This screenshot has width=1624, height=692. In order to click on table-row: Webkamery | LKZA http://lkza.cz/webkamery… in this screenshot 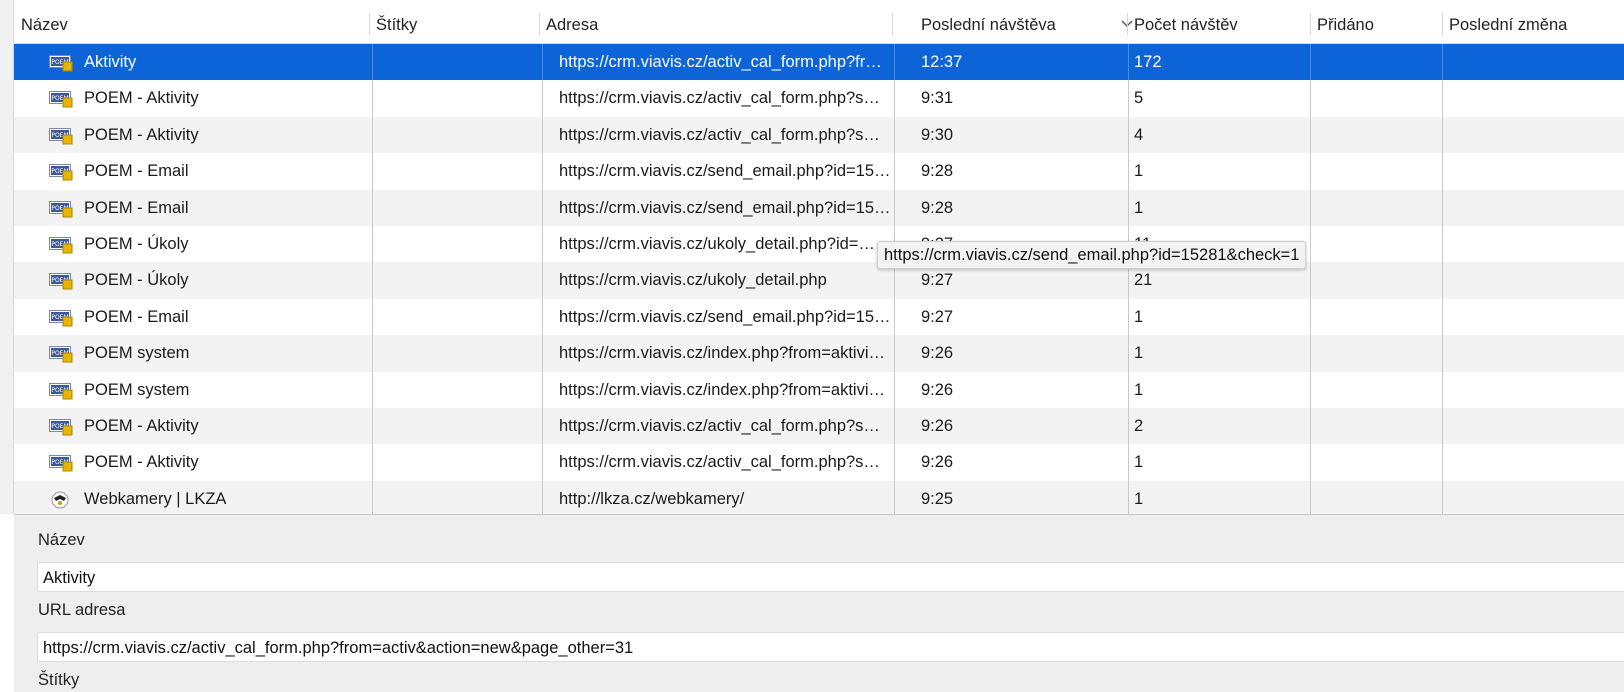, I will do `click(819, 499)`.